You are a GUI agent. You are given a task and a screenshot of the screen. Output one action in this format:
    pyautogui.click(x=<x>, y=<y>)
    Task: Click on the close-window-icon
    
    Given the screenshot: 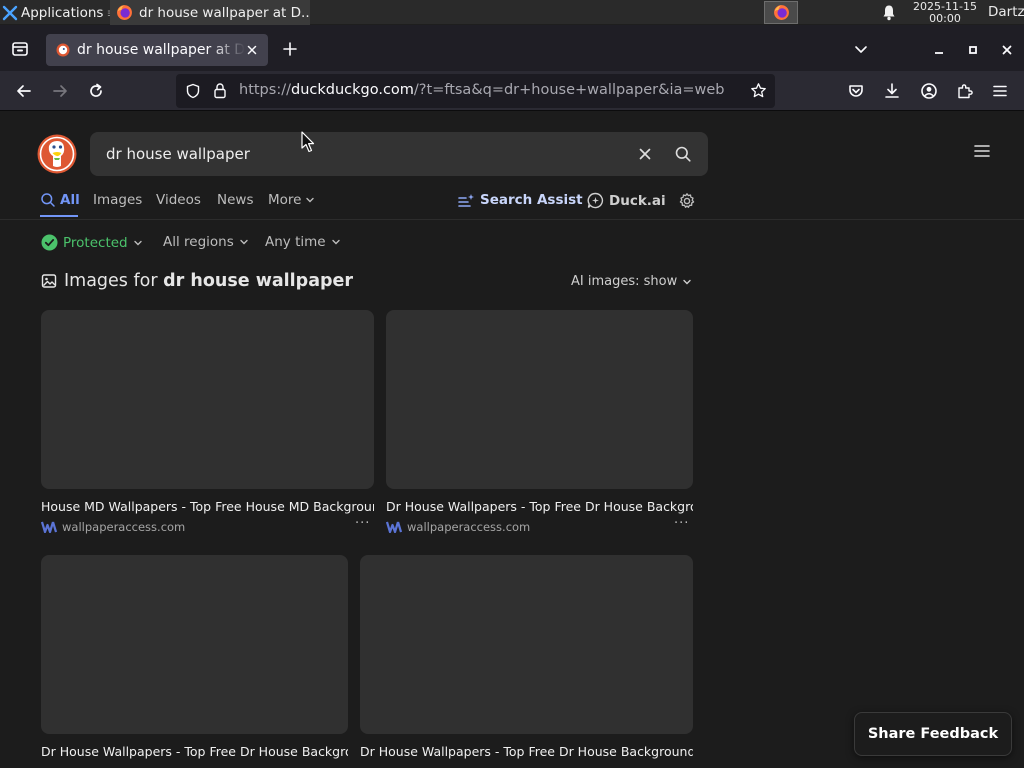 What is the action you would take?
    pyautogui.click(x=1007, y=50)
    